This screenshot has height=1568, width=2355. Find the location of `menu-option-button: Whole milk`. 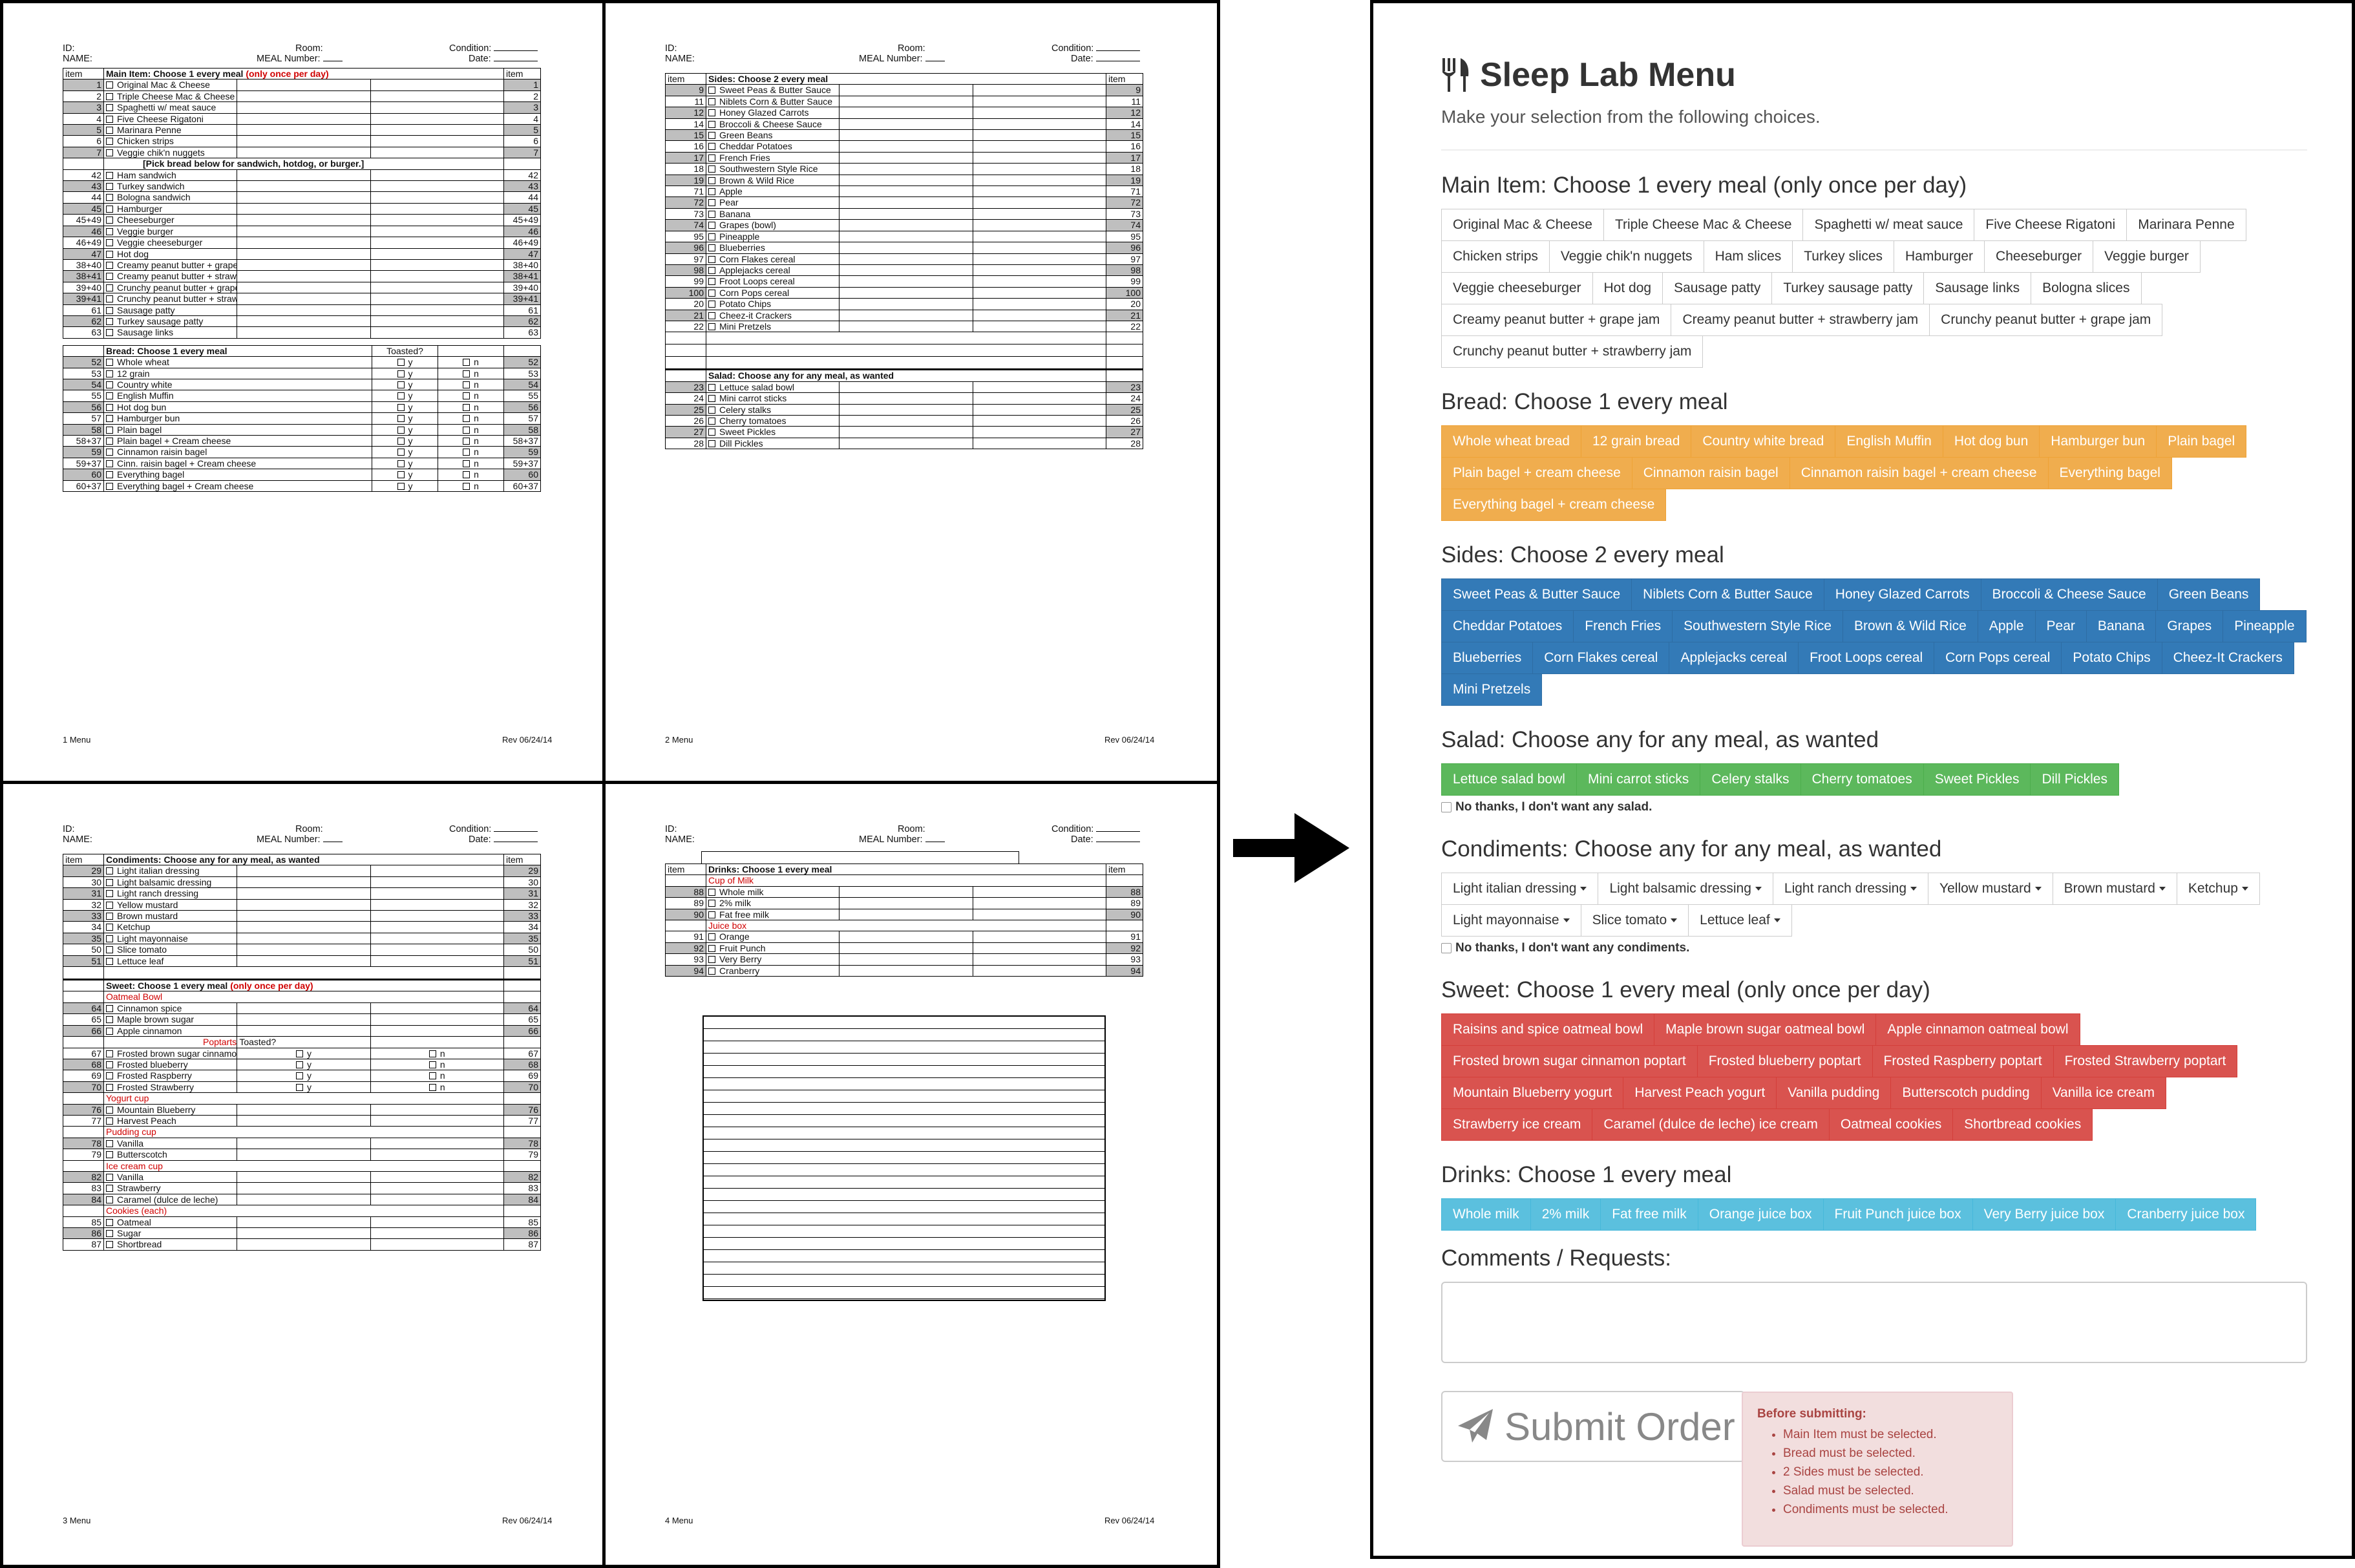

menu-option-button: Whole milk is located at coordinates (1486, 1214).